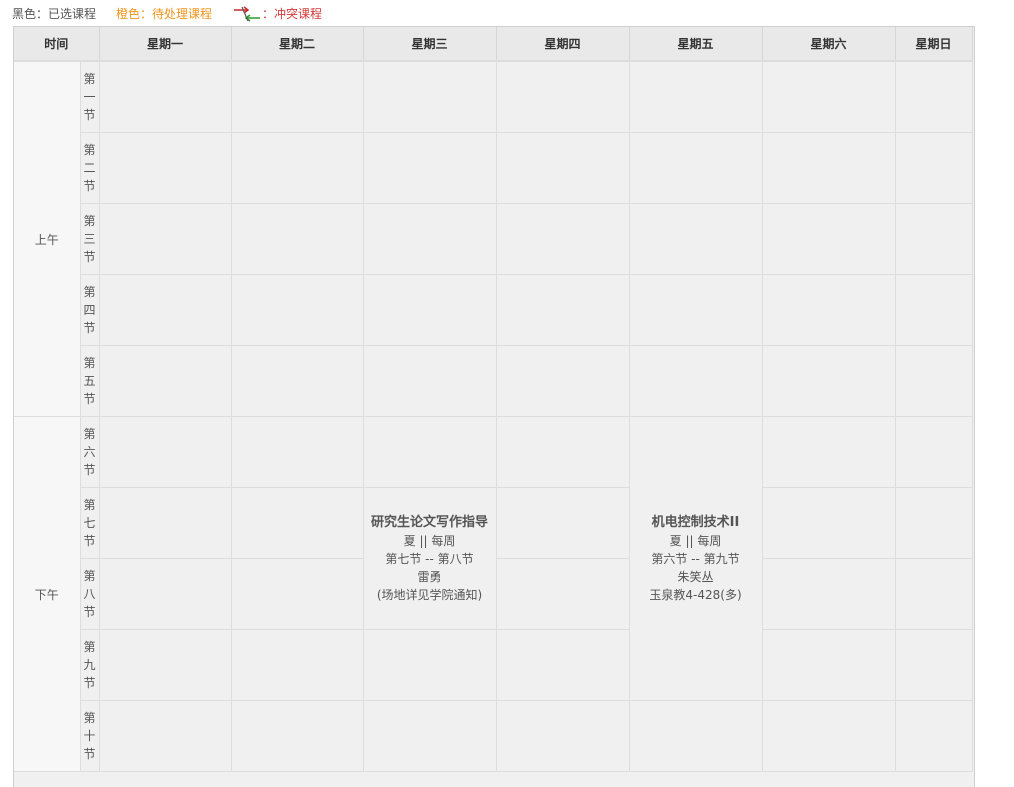  I want to click on legend-conflict: ：冲突课程, so click(292, 14).